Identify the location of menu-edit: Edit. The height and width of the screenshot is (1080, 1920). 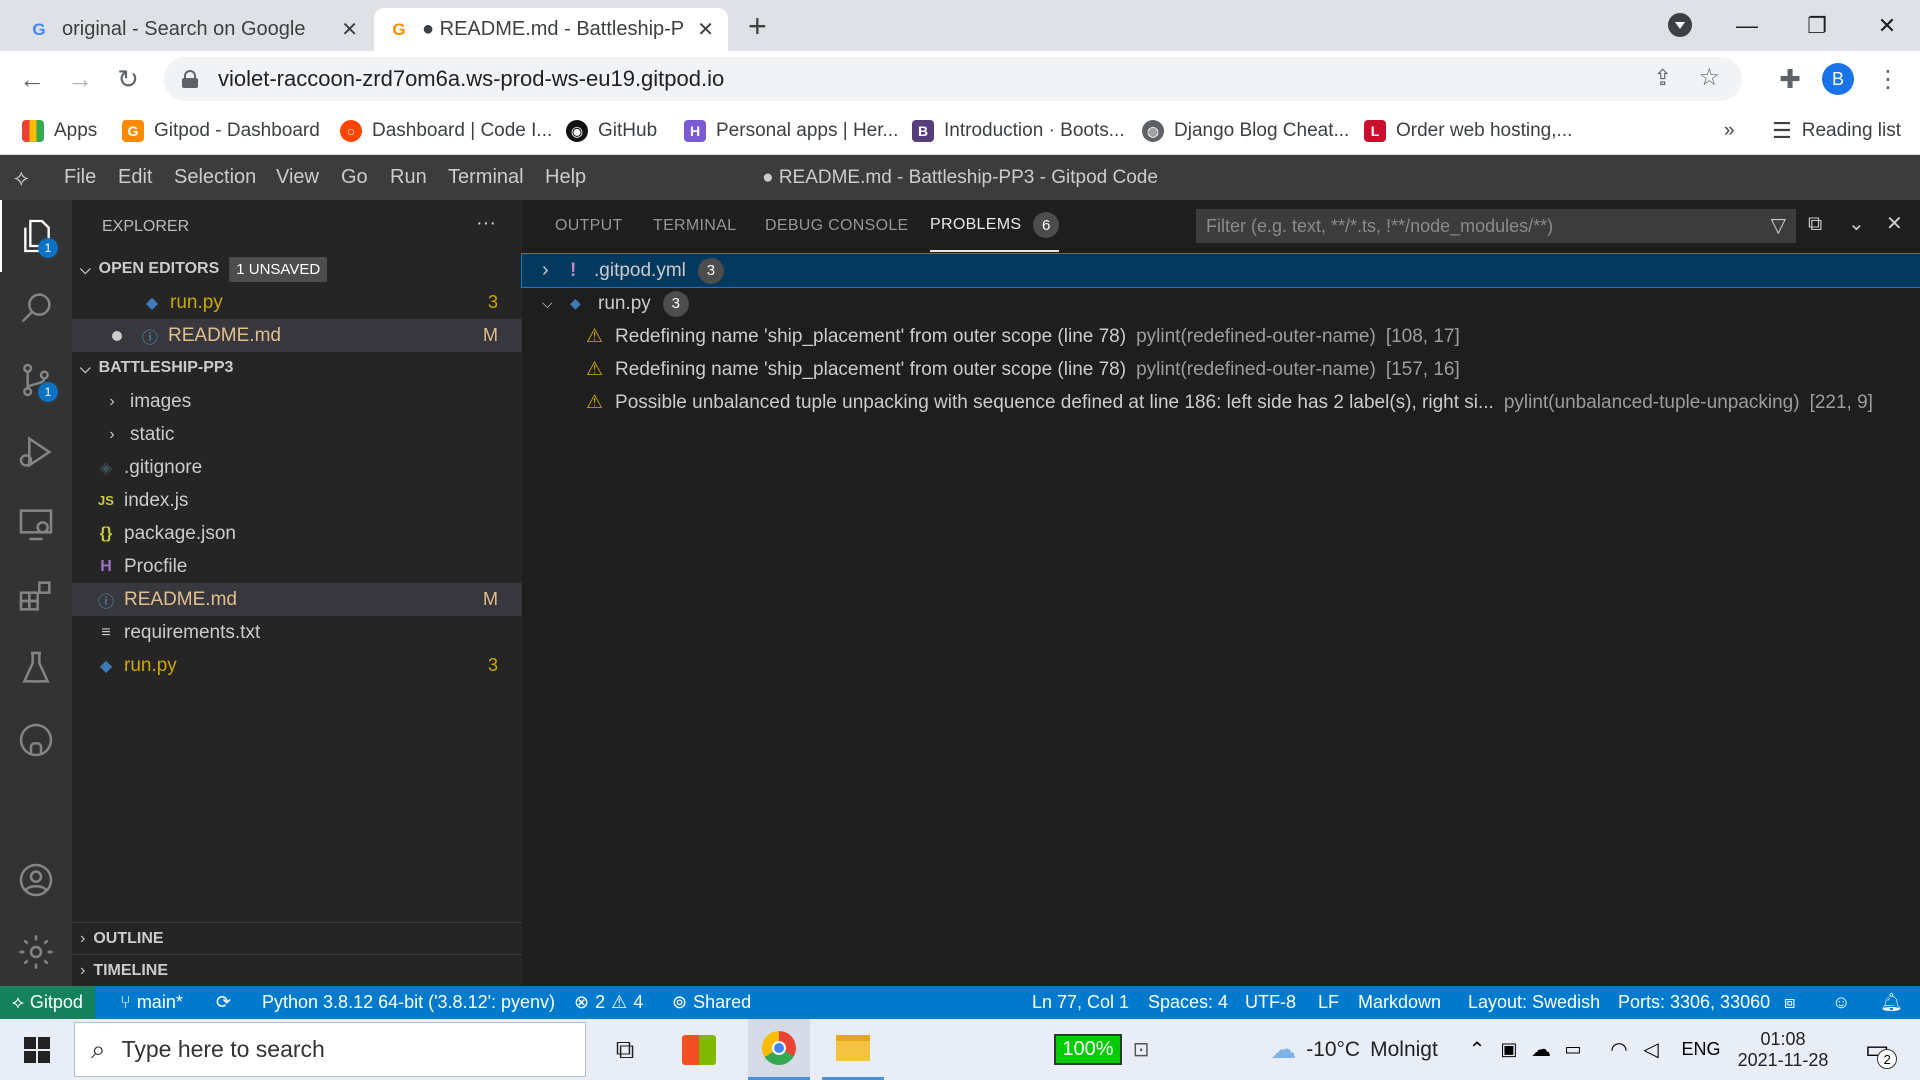
(135, 177).